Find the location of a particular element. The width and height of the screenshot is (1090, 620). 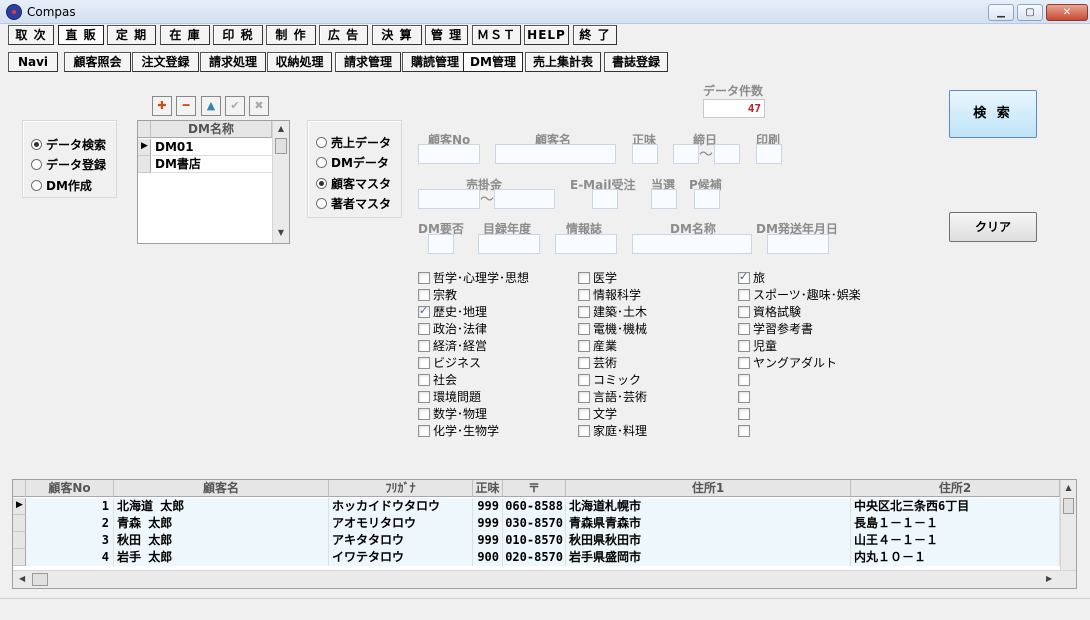

col-furigana: ﾌﾘｶﾞﾅ is located at coordinates (401, 488).